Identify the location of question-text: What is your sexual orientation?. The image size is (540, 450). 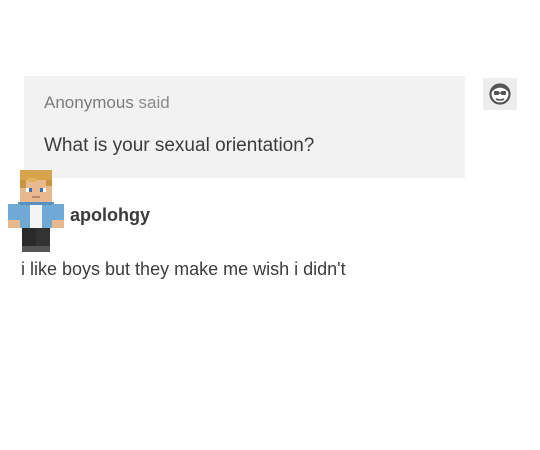
(179, 145).